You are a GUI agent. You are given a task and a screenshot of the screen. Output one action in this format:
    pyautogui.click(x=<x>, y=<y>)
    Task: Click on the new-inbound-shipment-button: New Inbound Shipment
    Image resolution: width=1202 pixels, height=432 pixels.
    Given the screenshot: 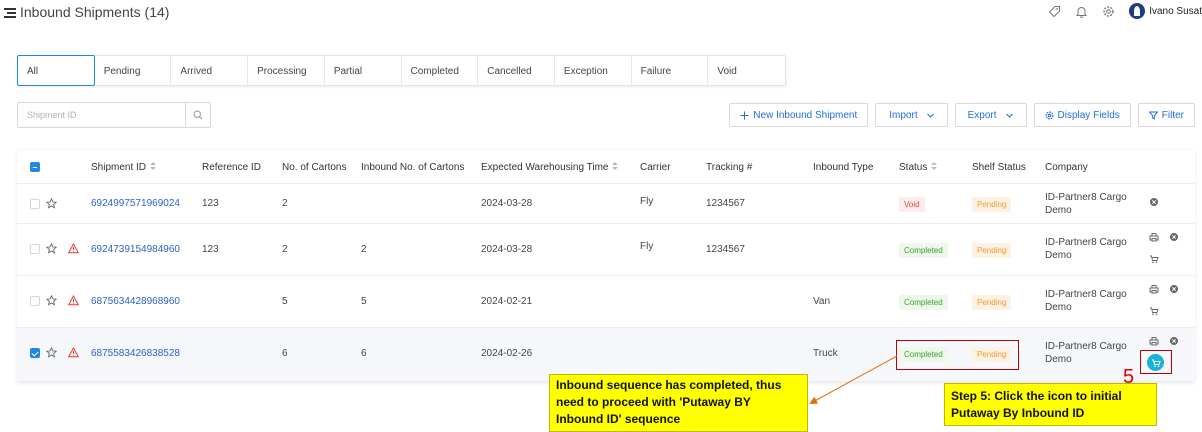 What is the action you would take?
    pyautogui.click(x=799, y=115)
    